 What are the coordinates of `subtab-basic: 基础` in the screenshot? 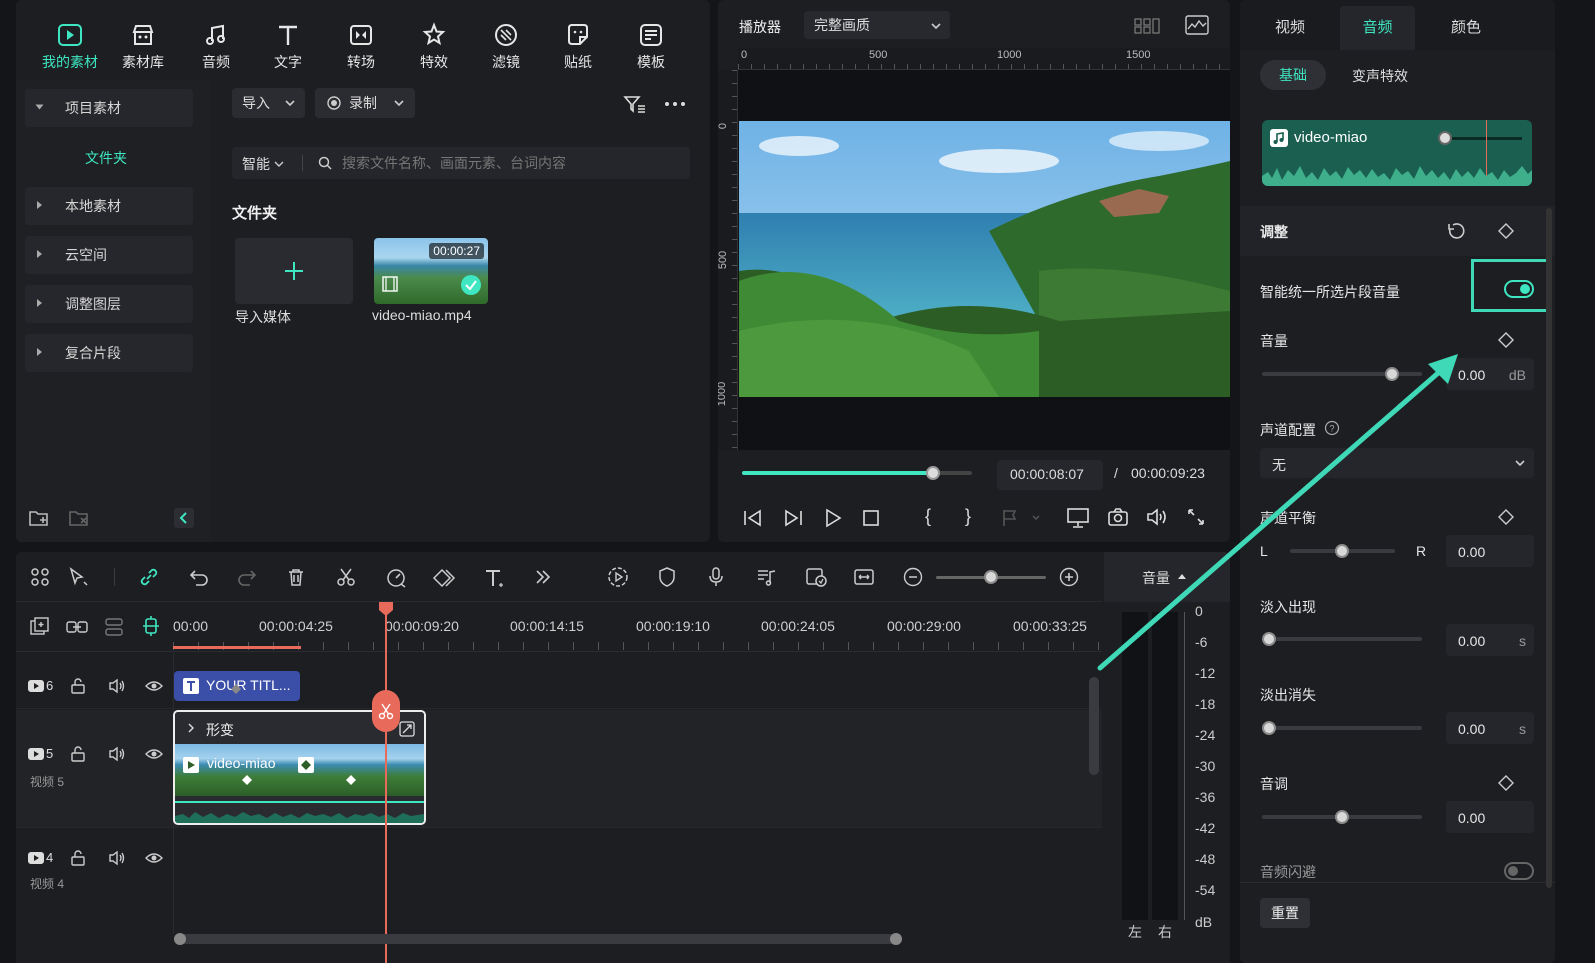 It's located at (1293, 75).